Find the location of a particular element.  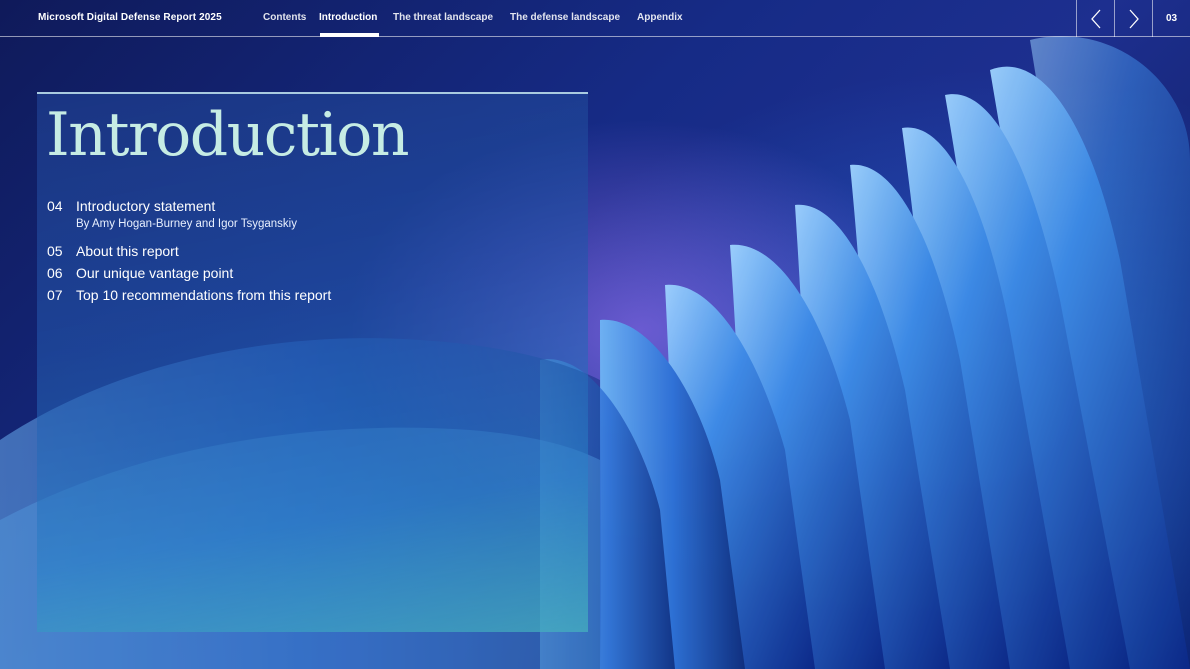

toc-page-number: 07 is located at coordinates (55, 295).